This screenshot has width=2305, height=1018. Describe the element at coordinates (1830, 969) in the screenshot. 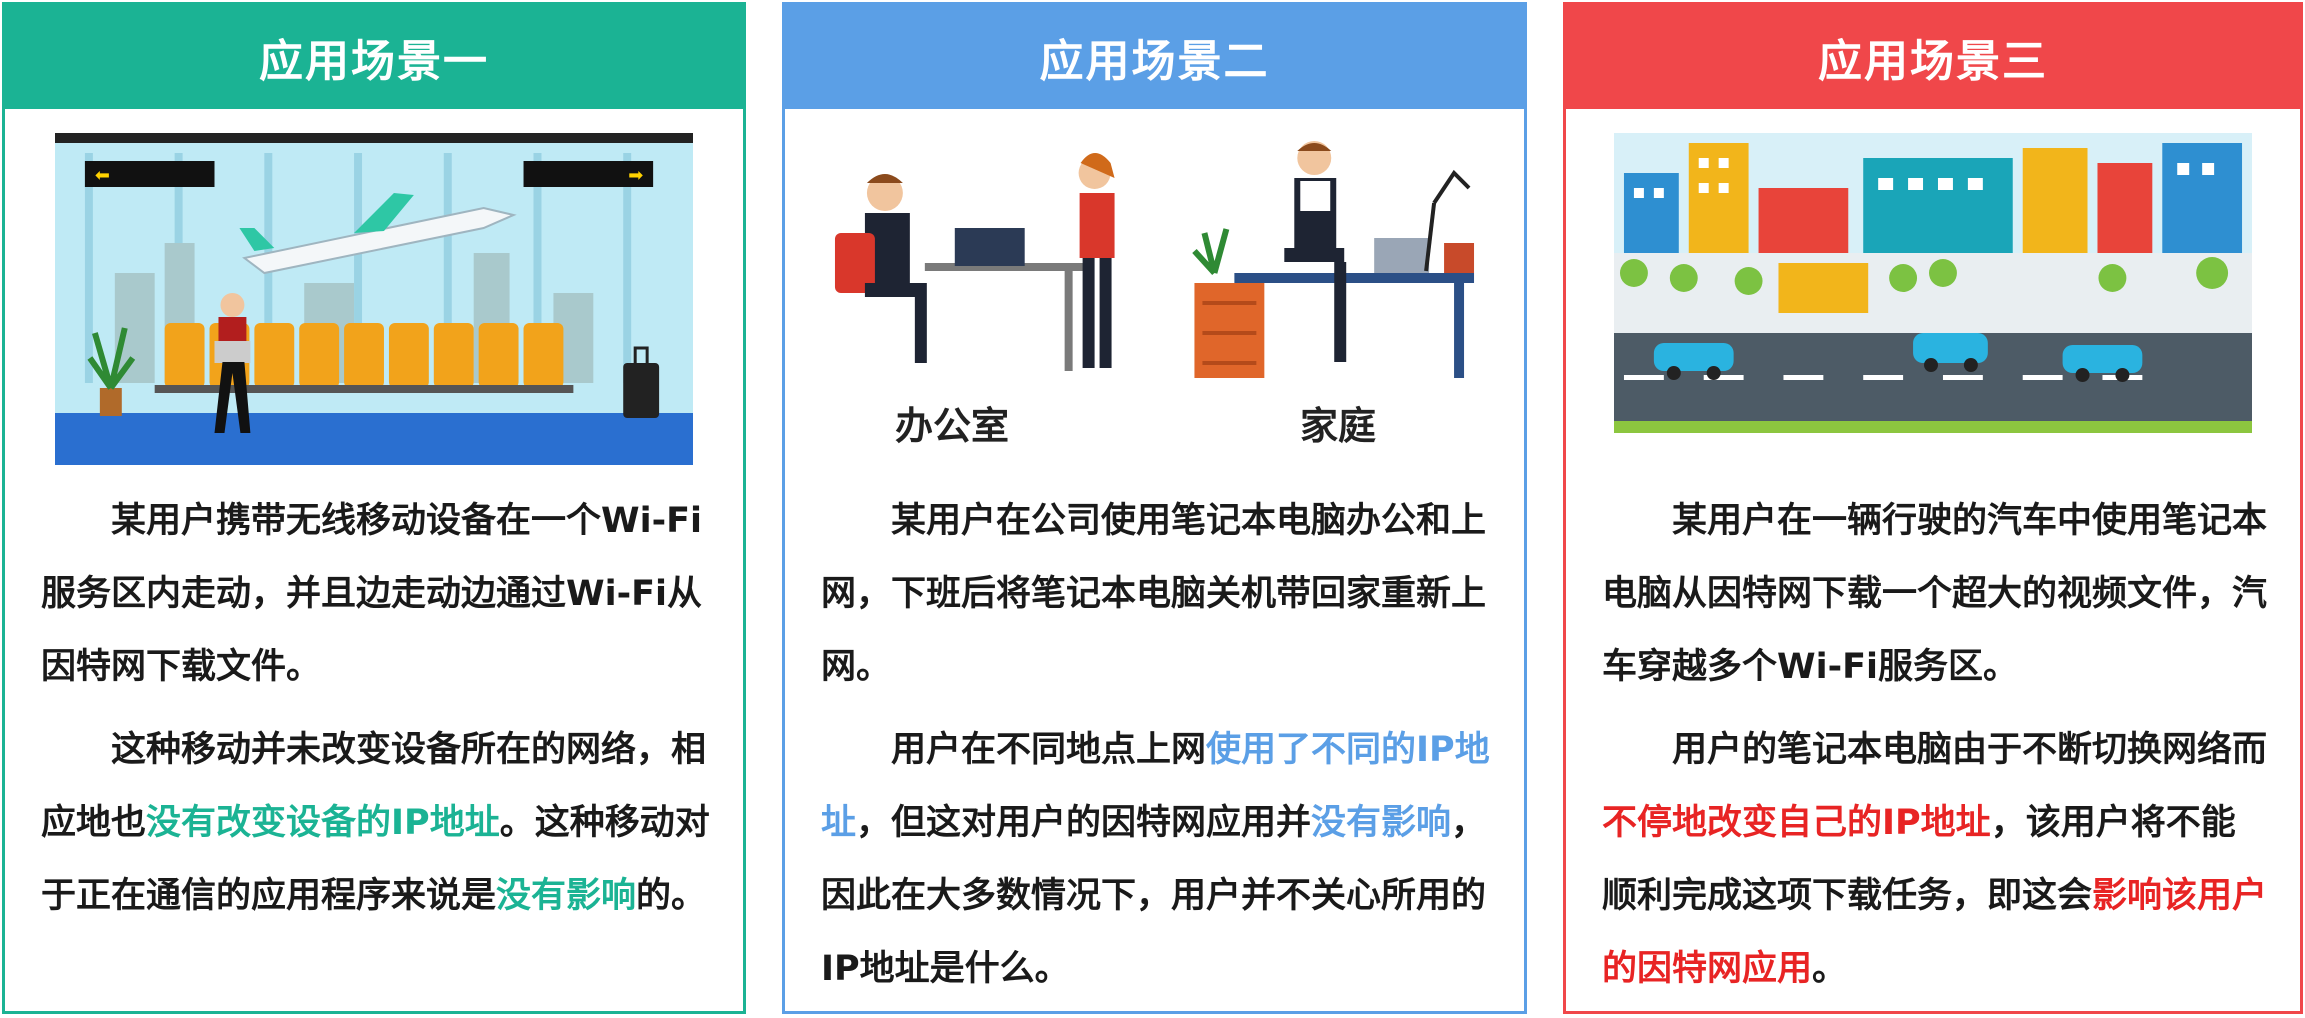

I see `text-segment: 。` at that location.